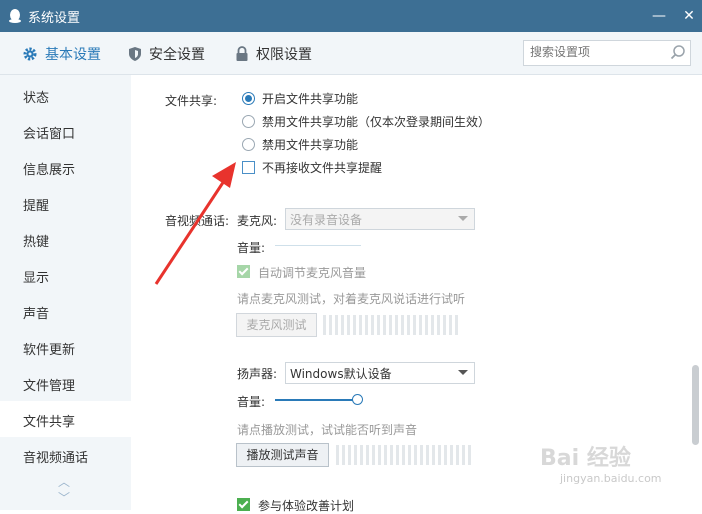 The image size is (702, 514). I want to click on red-arrow-annotation, so click(195, 223).